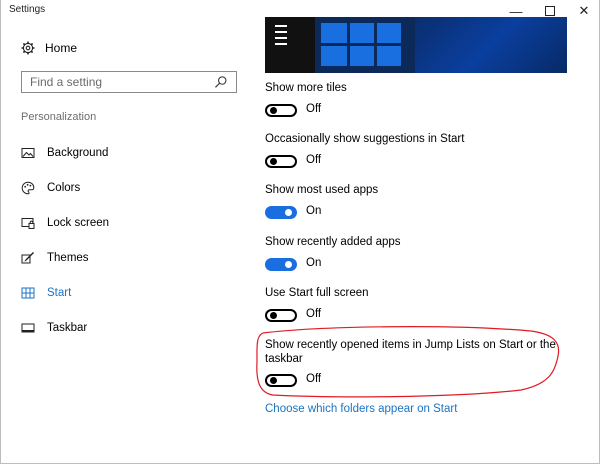  What do you see at coordinates (28, 188) in the screenshot?
I see `palette-icon` at bounding box center [28, 188].